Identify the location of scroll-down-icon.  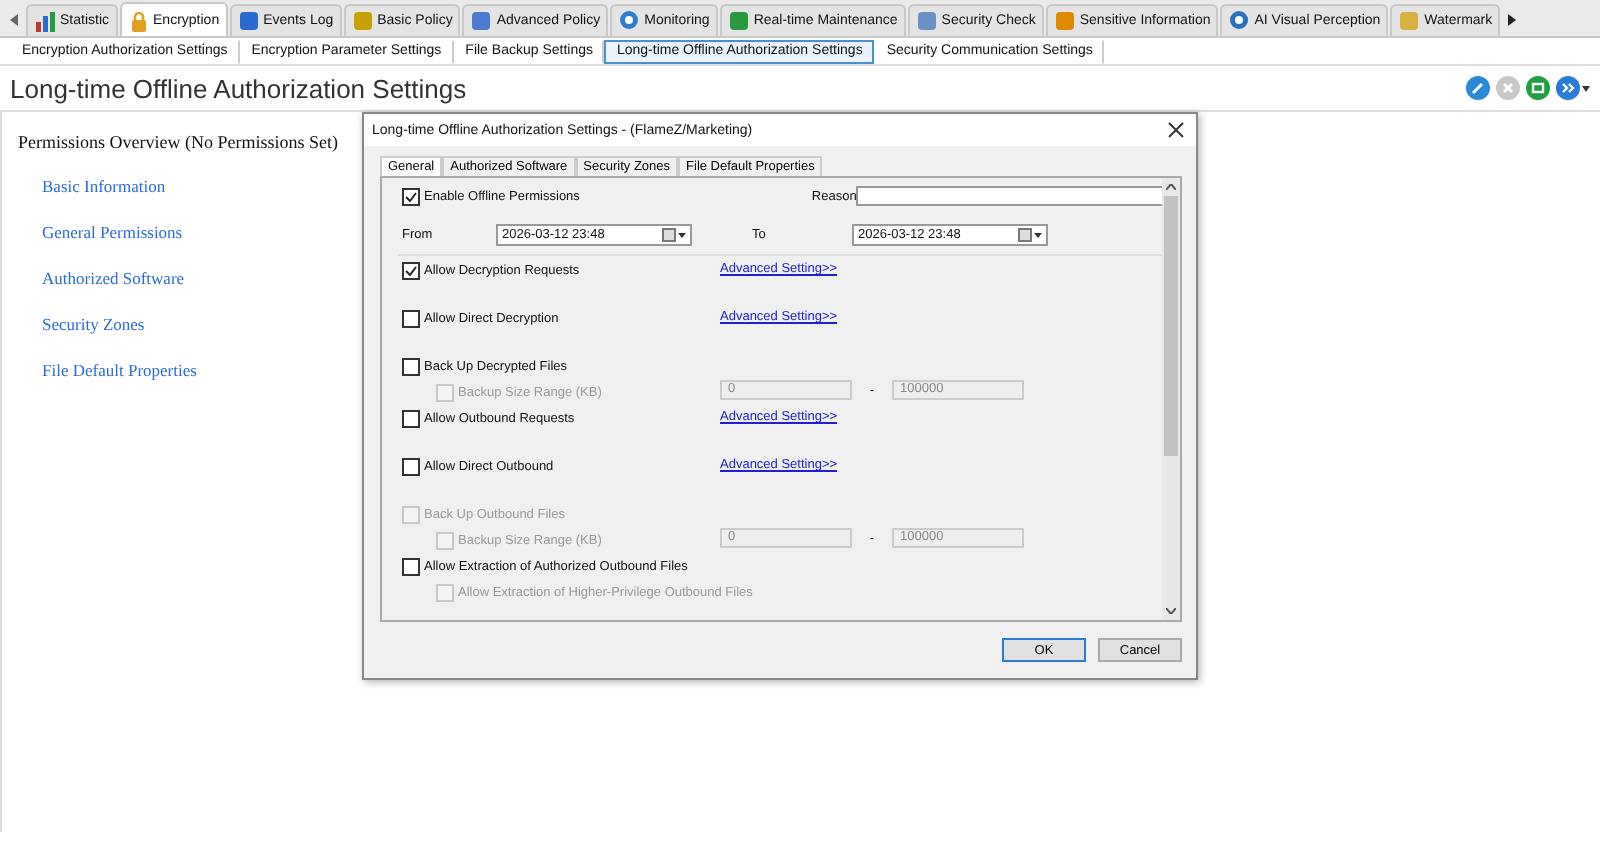
(1171, 611).